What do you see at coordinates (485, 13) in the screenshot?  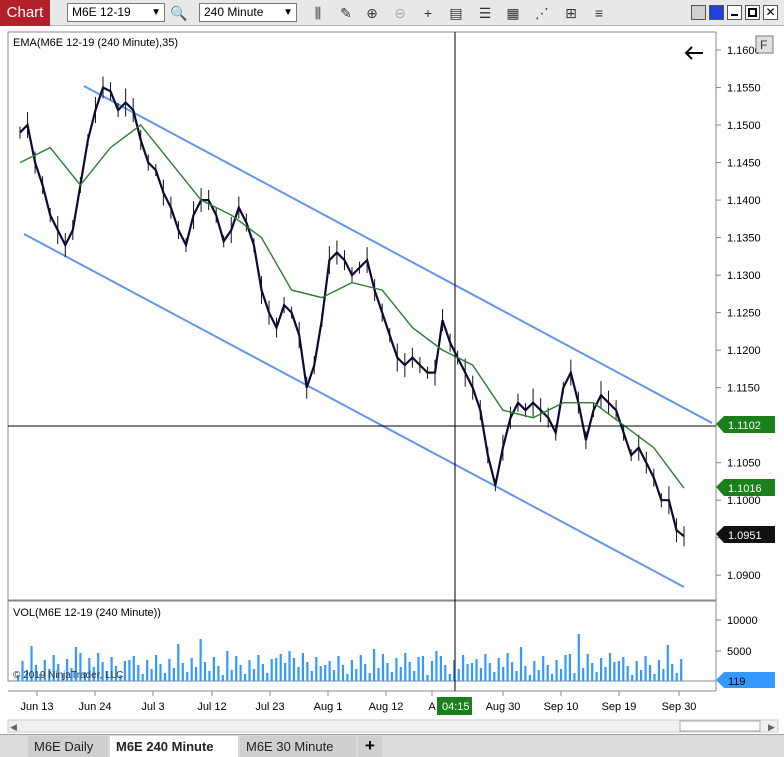 I see `properties-icon: ☰` at bounding box center [485, 13].